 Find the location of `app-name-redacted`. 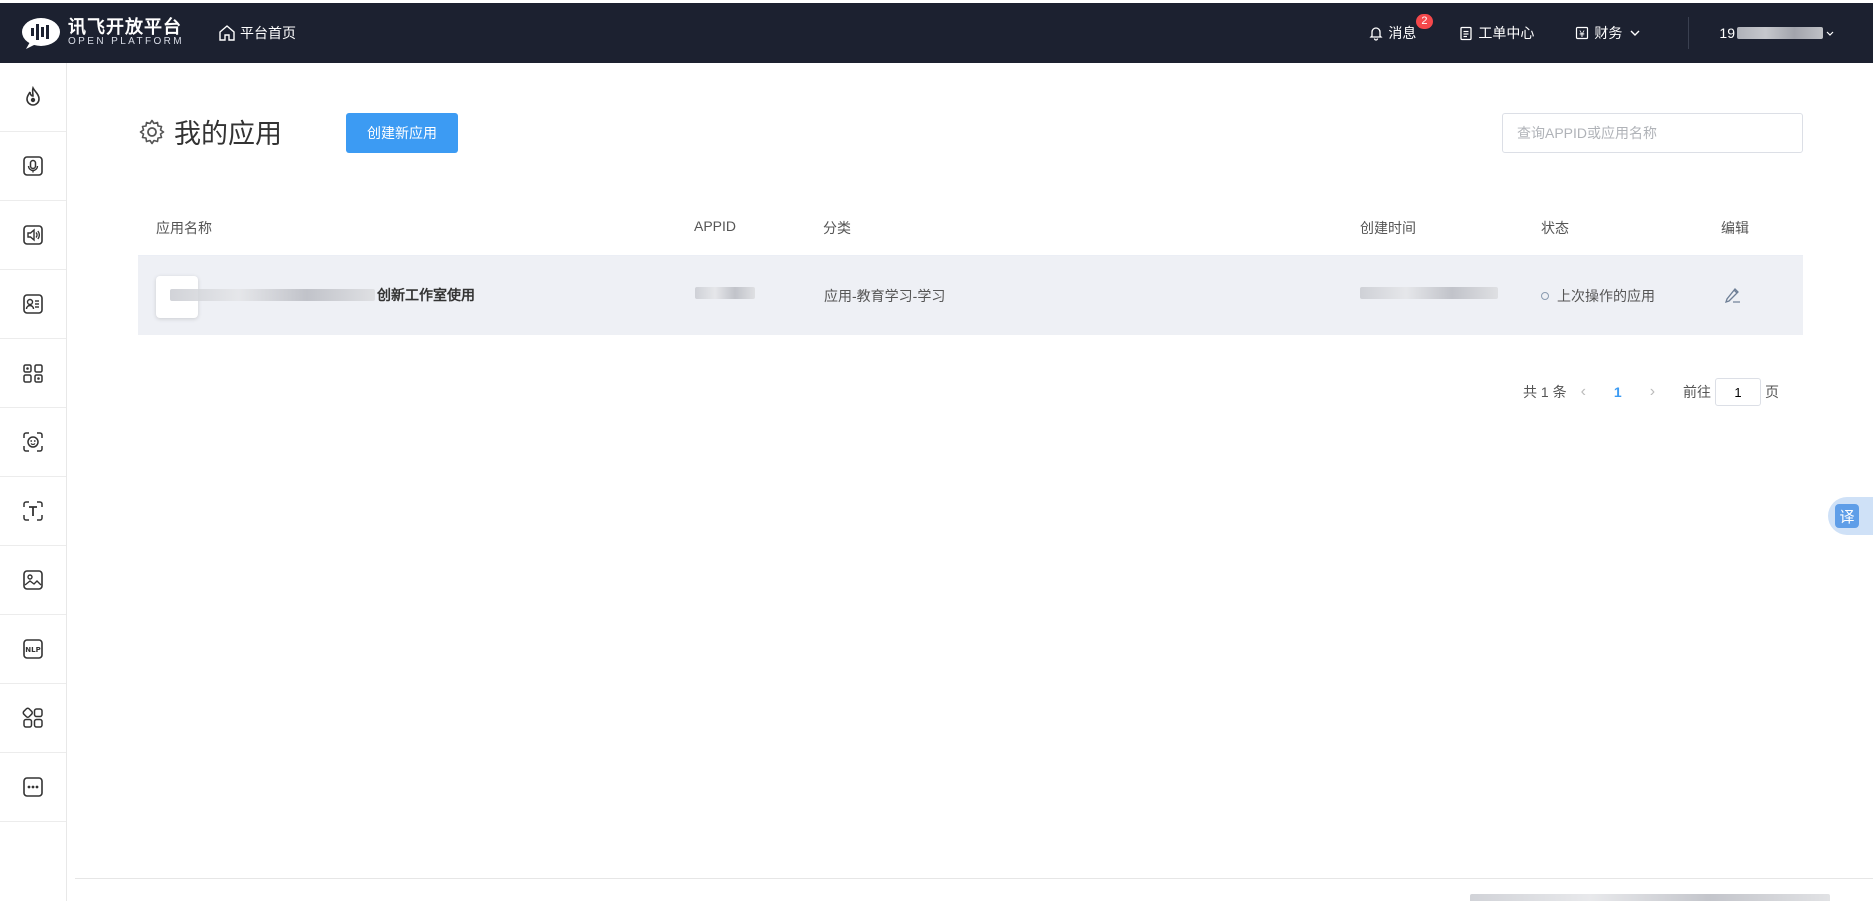

app-name-redacted is located at coordinates (272, 295).